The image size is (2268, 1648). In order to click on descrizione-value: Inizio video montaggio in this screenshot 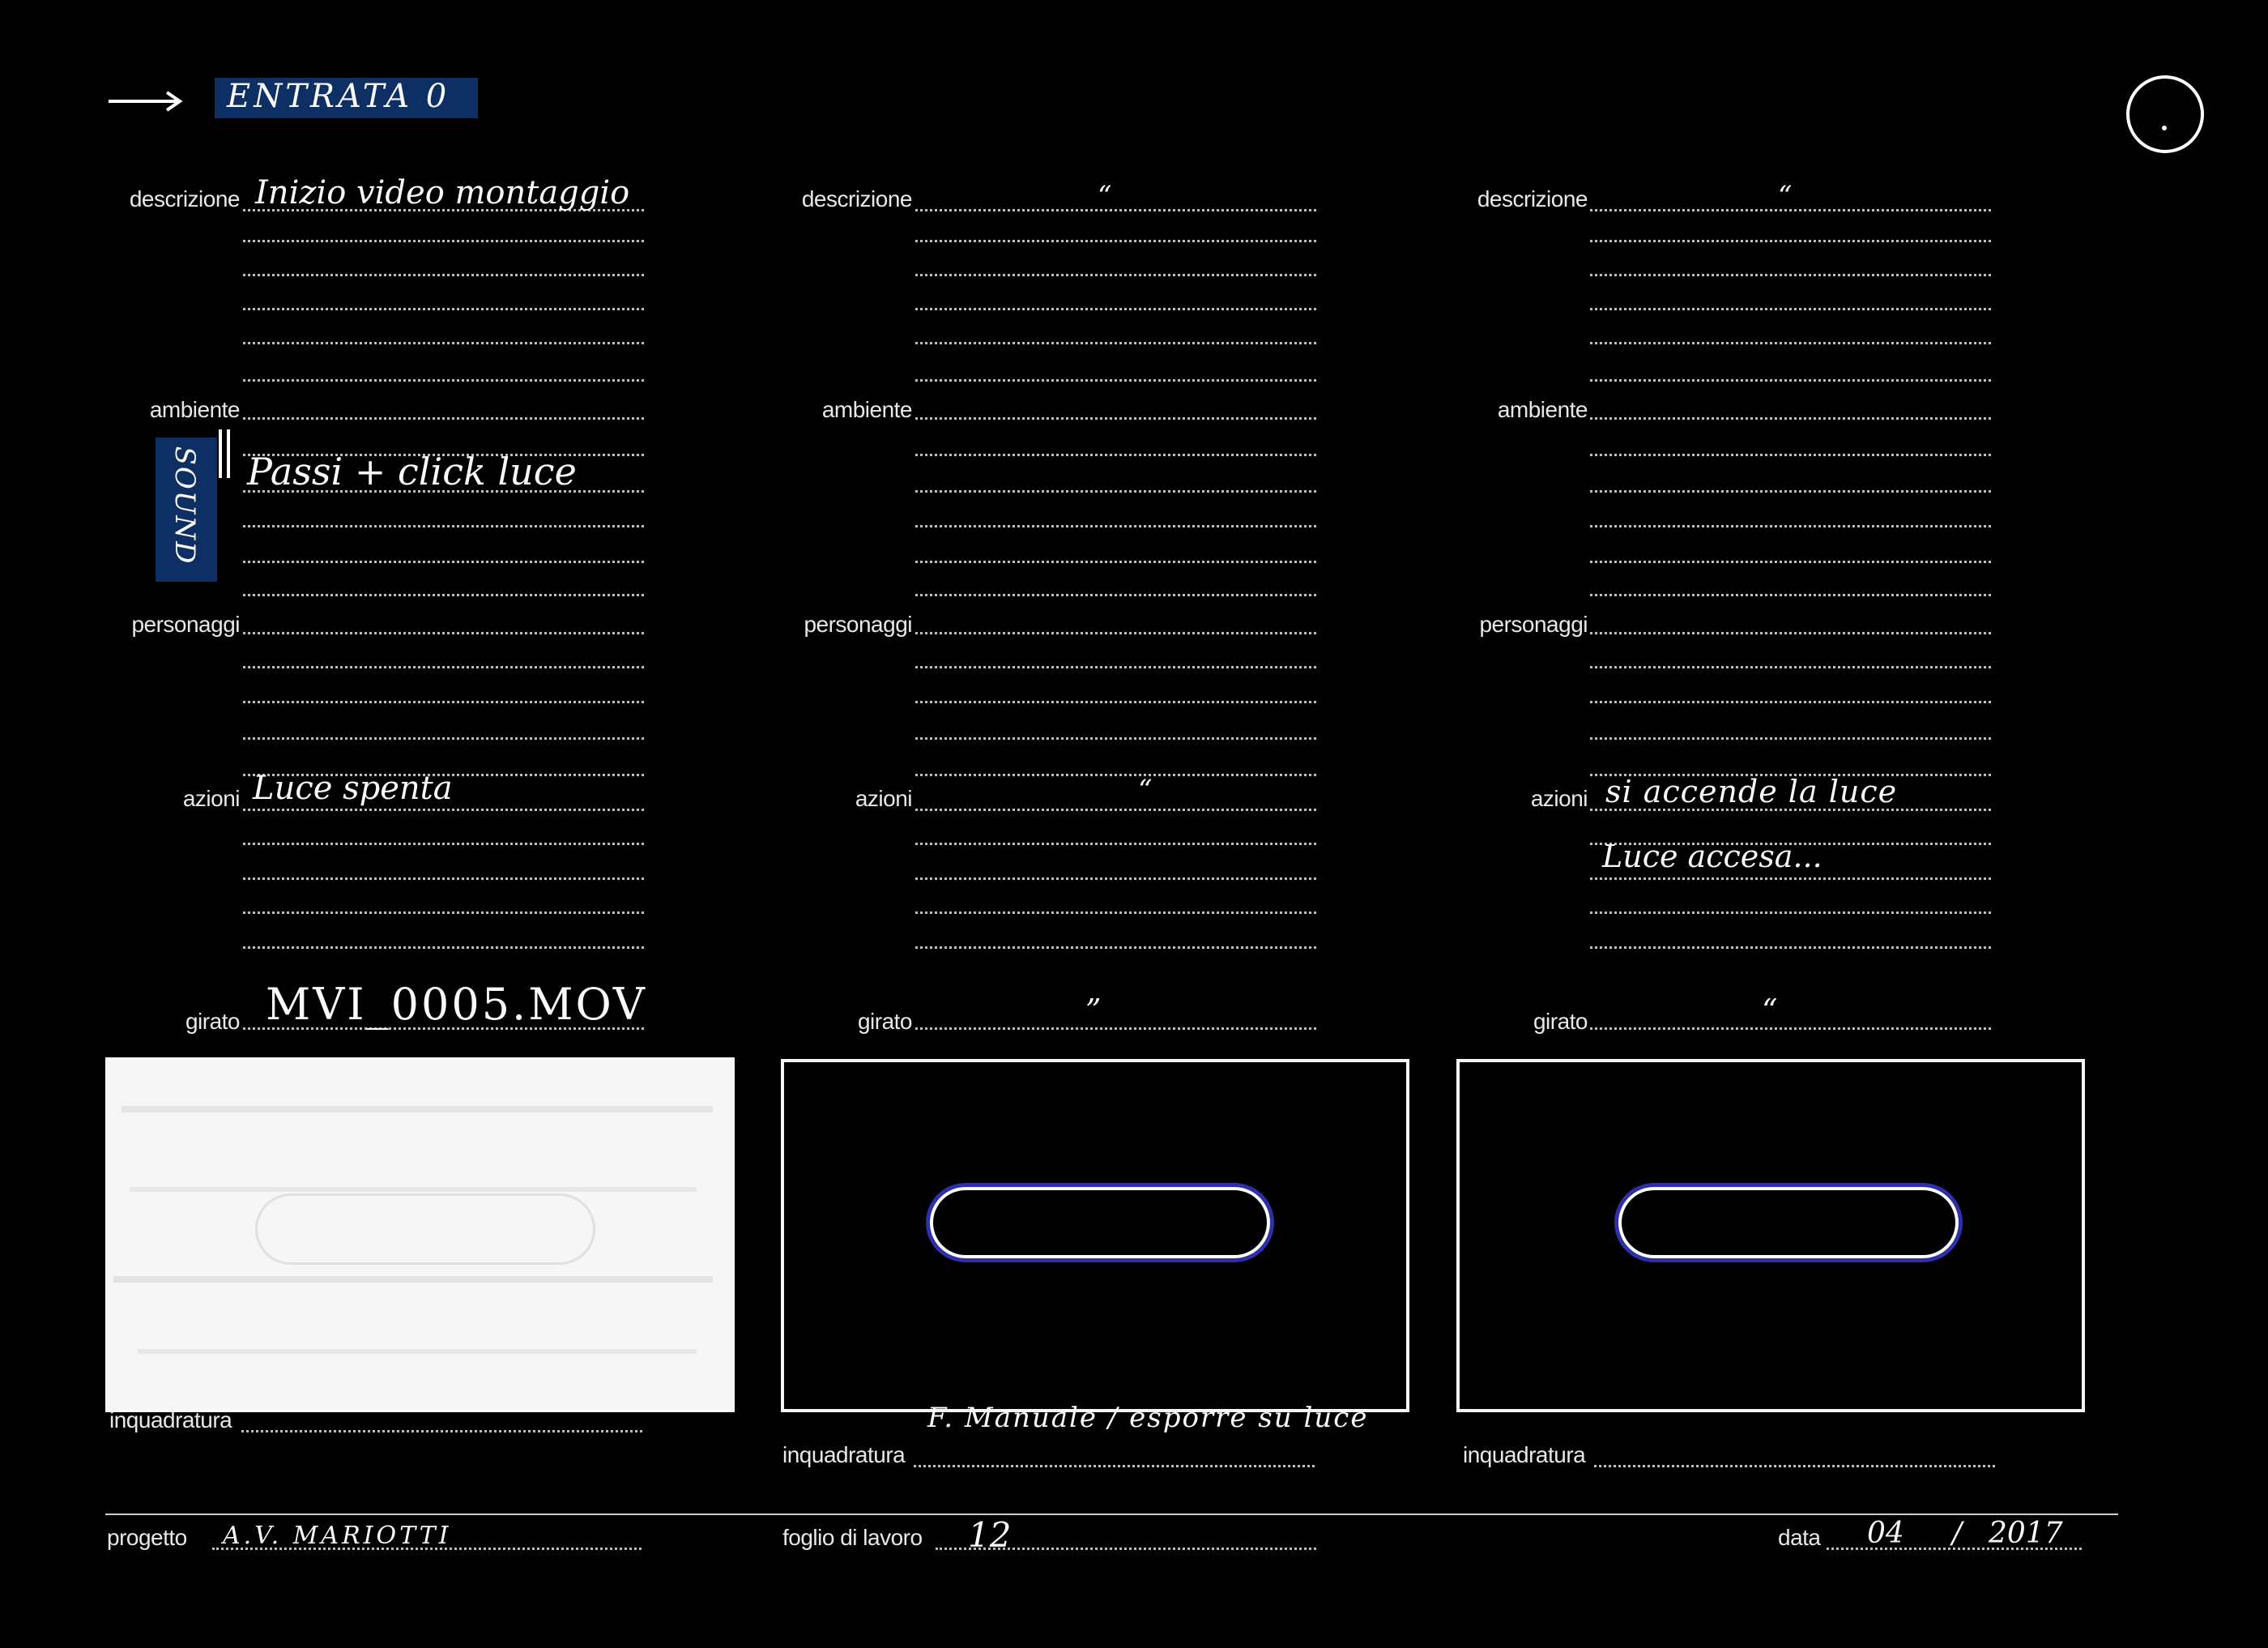, I will do `click(443, 192)`.